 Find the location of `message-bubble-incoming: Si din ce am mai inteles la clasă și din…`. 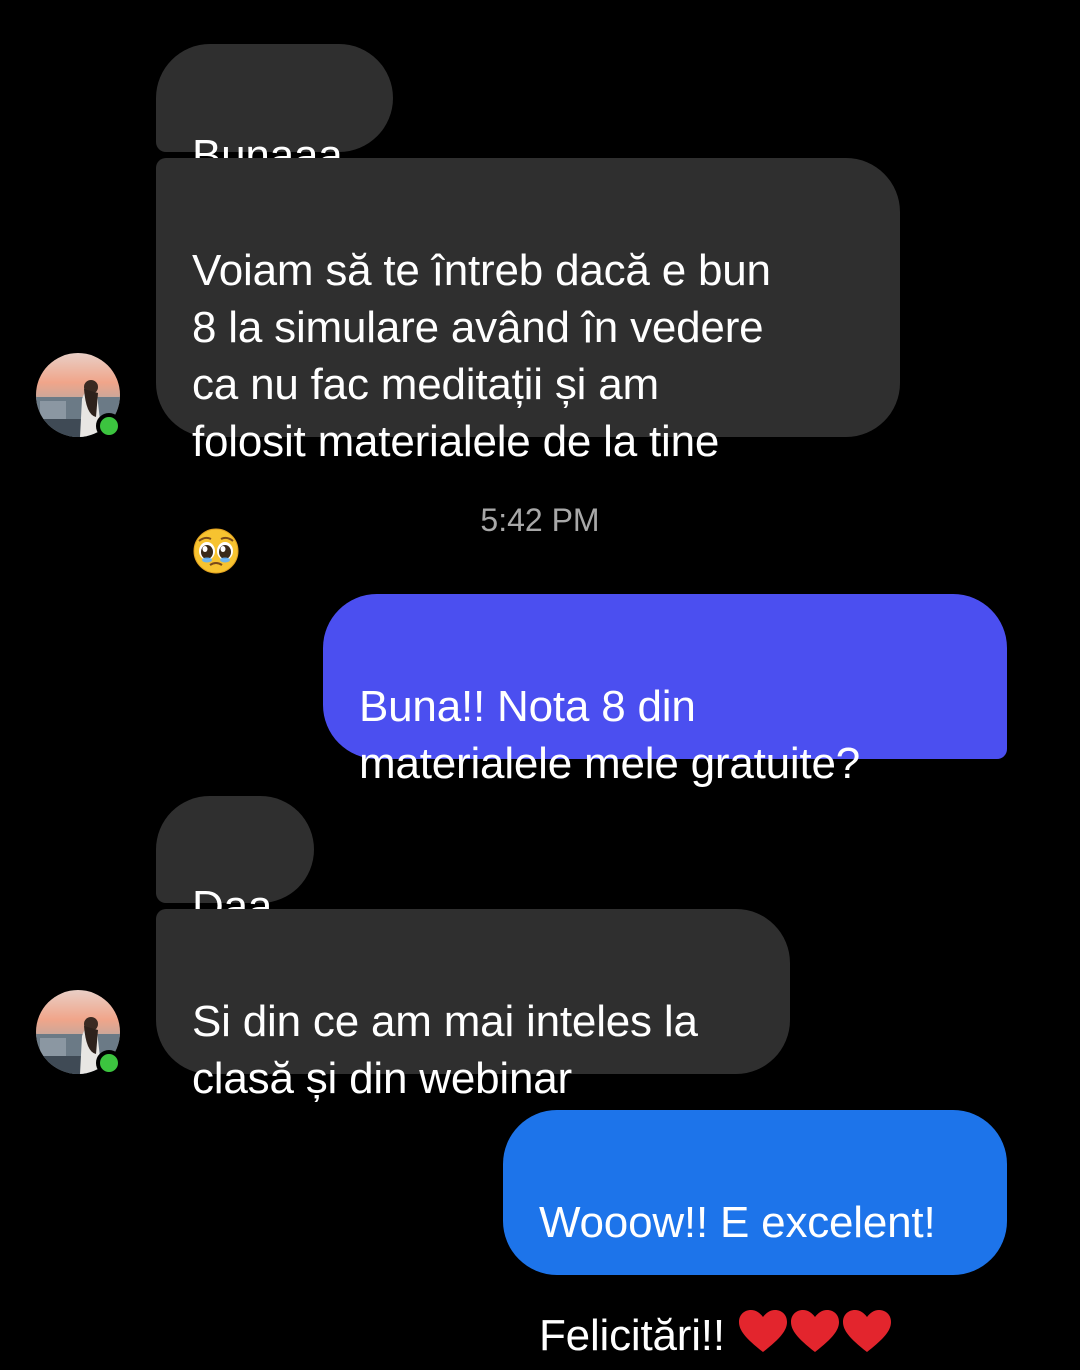

message-bubble-incoming: Si din ce am mai inteles la clasă și din… is located at coordinates (473, 1006).